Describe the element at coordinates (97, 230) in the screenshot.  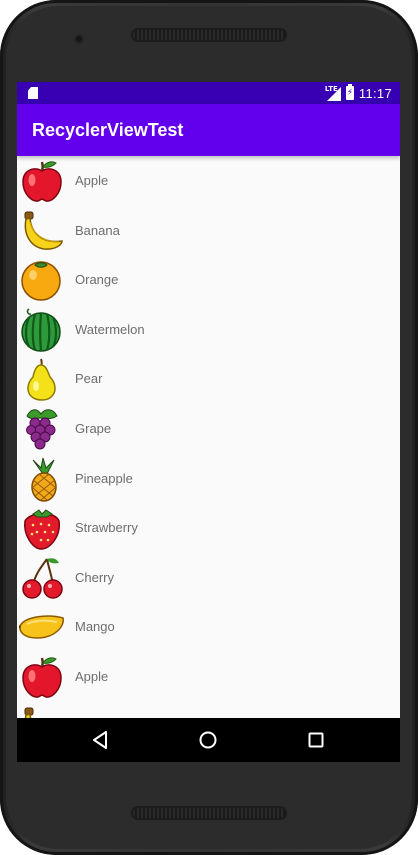
I see `fruit-name: Banana` at that location.